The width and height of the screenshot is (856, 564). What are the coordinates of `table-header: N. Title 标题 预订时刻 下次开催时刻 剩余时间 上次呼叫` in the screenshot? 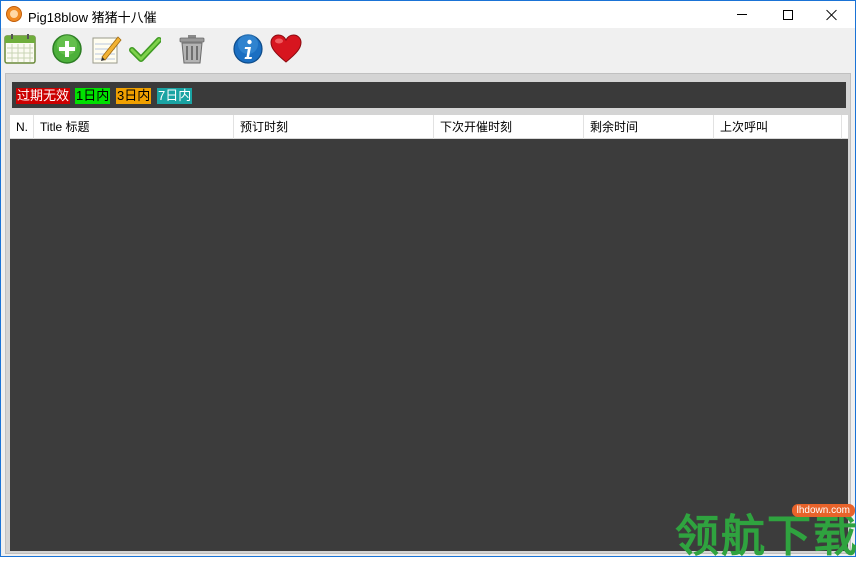 It's located at (429, 127).